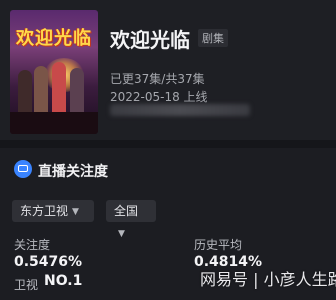 The image size is (336, 300). Describe the element at coordinates (26, 285) in the screenshot. I see `rank-prefix: 卫视` at that location.